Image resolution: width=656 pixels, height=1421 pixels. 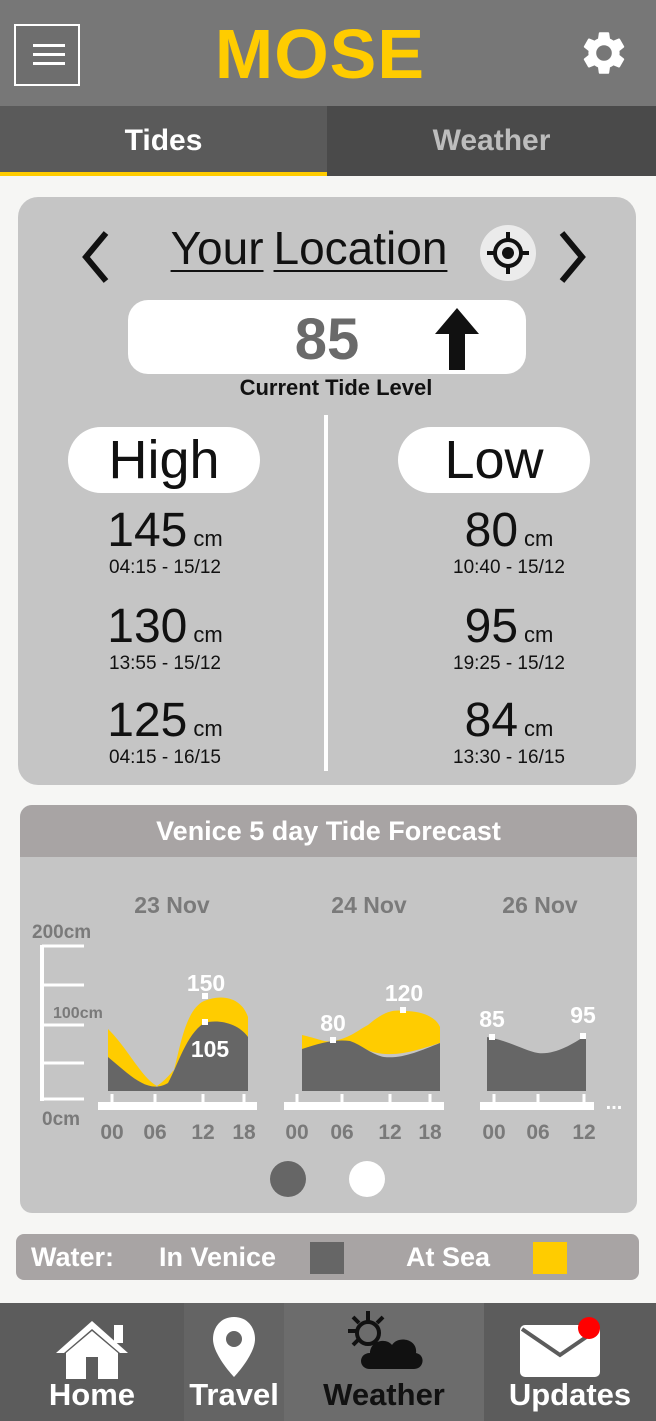 I want to click on tab-bar: Tides Weather, so click(x=328, y=141).